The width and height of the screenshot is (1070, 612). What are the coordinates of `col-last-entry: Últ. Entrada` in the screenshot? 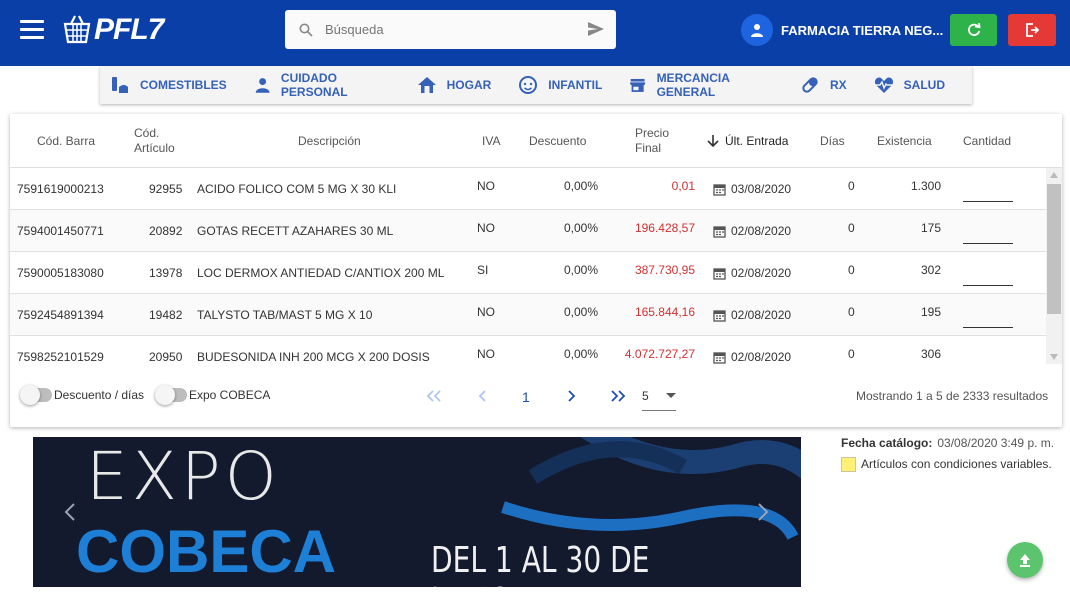 It's located at (747, 141).